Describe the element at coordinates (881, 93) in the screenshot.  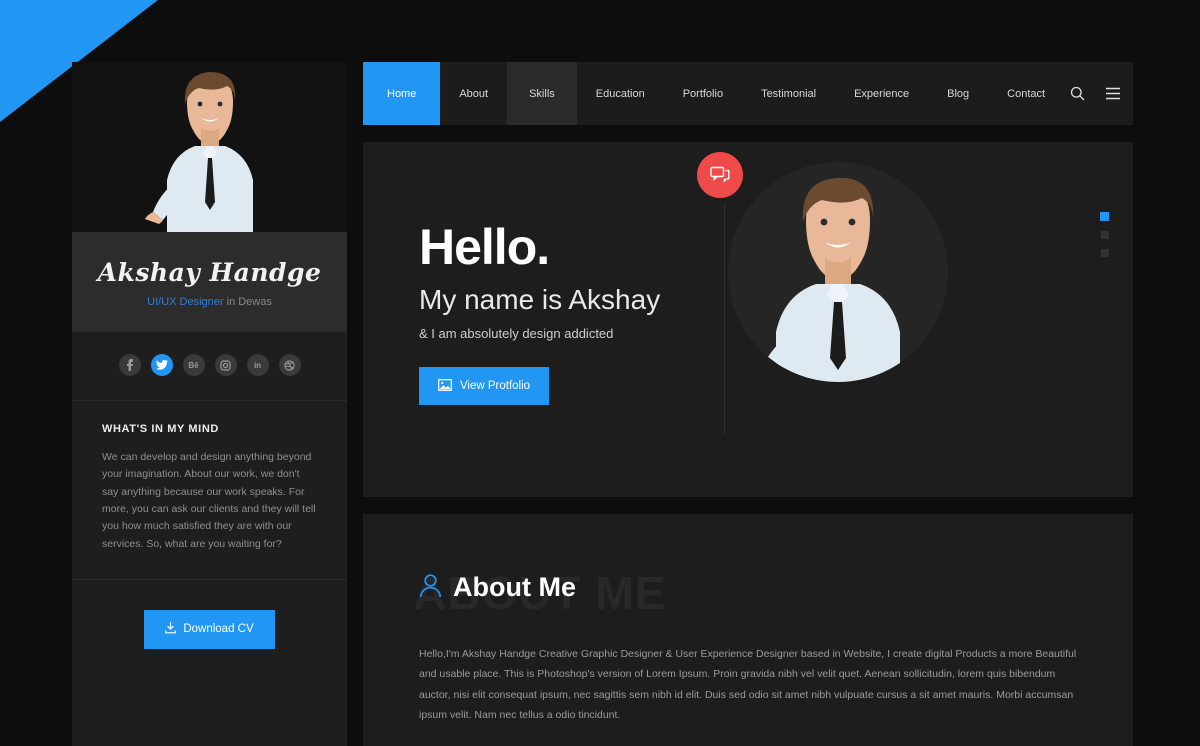
I see `nav-item-experience: Experience` at that location.